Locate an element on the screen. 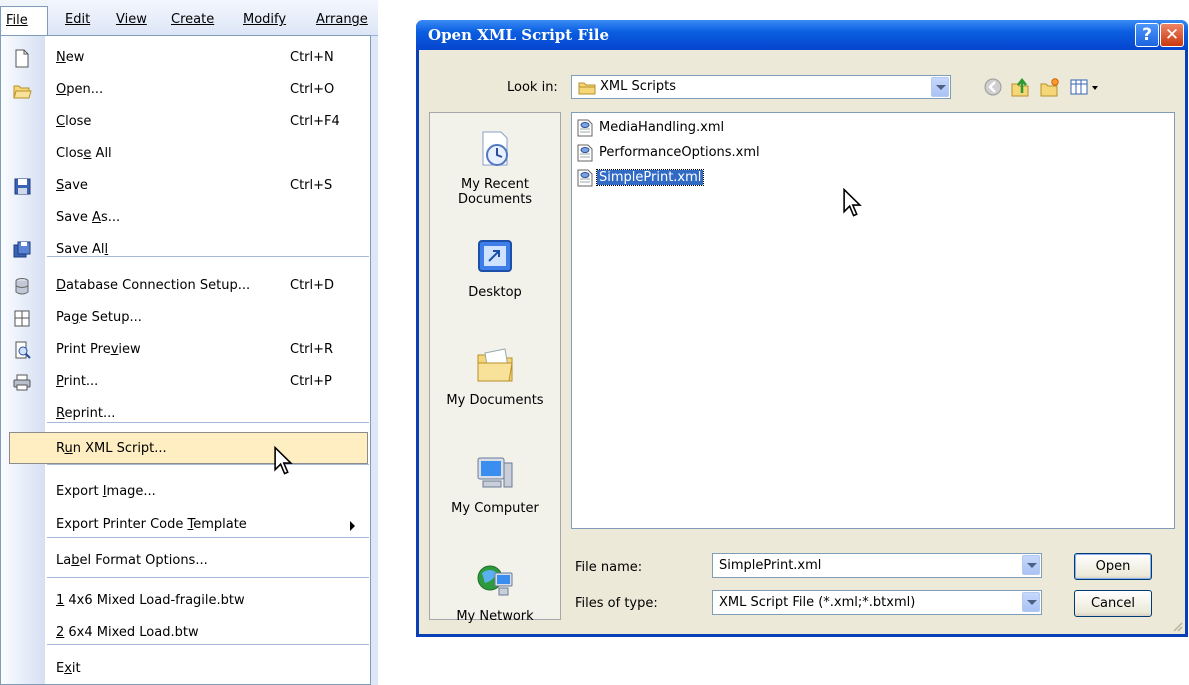 This screenshot has width=1189, height=685. save-all-icon is located at coordinates (22, 249).